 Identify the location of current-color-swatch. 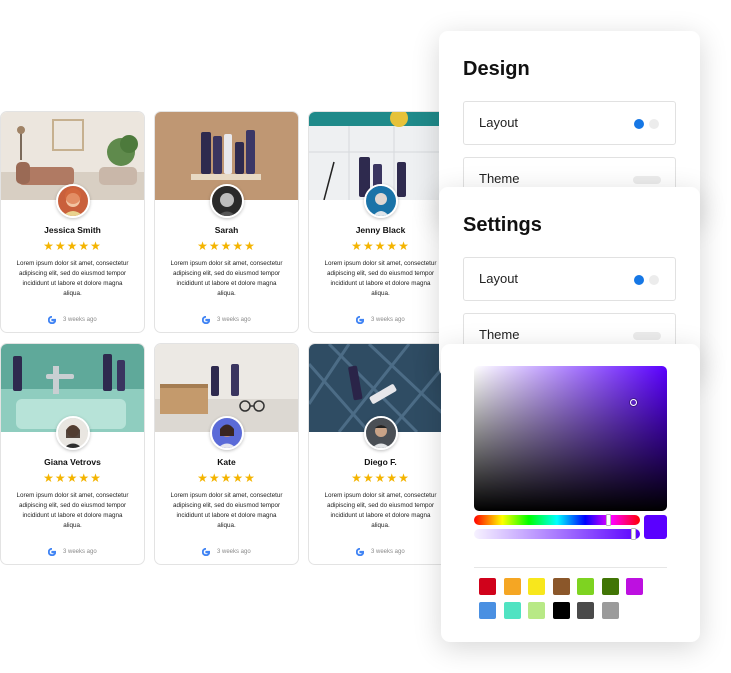
(655, 527).